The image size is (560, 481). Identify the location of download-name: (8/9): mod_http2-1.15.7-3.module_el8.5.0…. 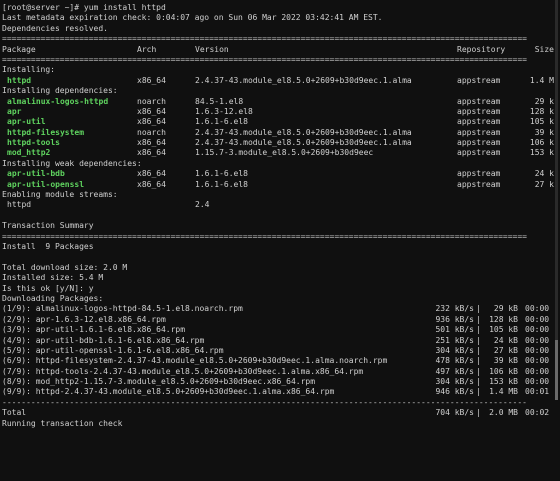
(159, 382).